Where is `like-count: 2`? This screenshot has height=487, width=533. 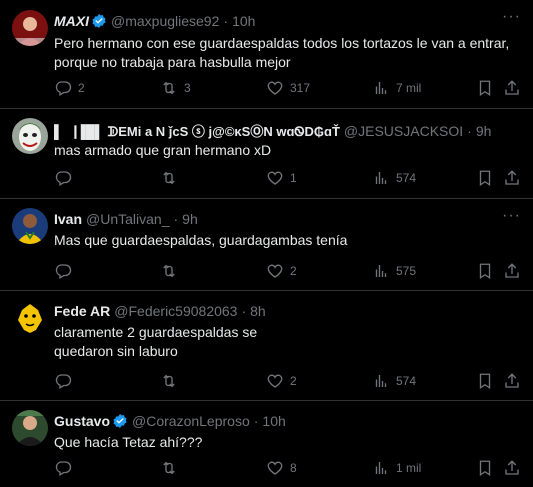
like-count: 2 is located at coordinates (293, 271).